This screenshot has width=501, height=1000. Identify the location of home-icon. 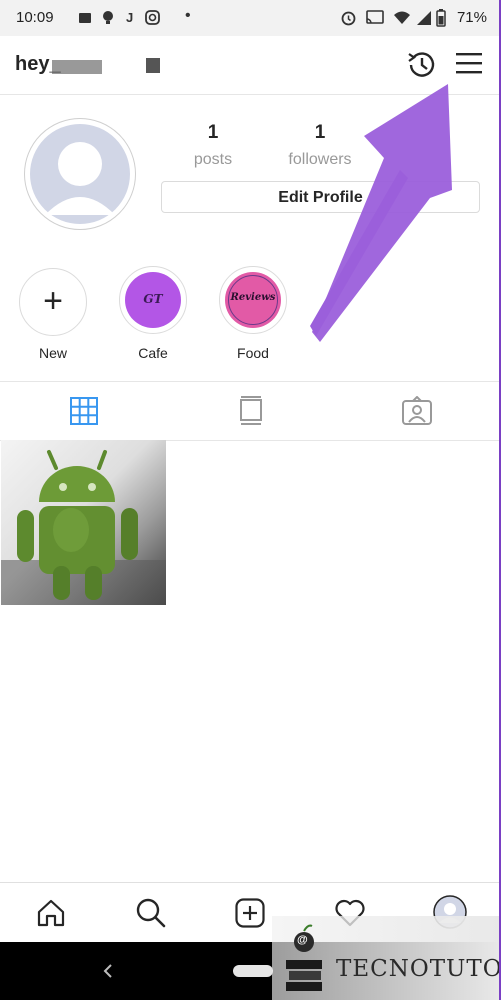
(51, 913).